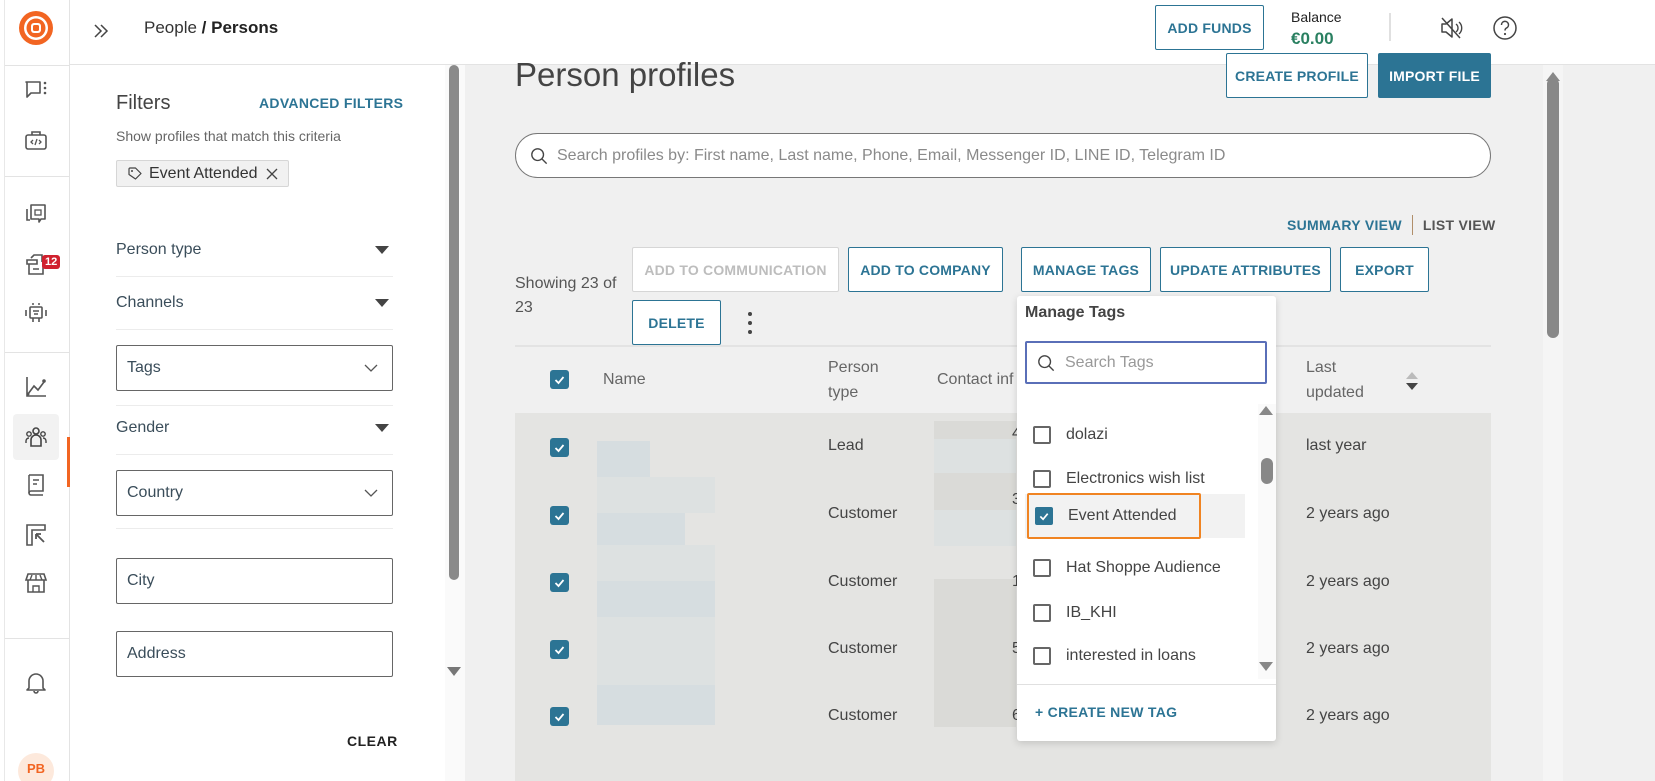  Describe the element at coordinates (1412, 381) in the screenshot. I see `sort-icon` at that location.